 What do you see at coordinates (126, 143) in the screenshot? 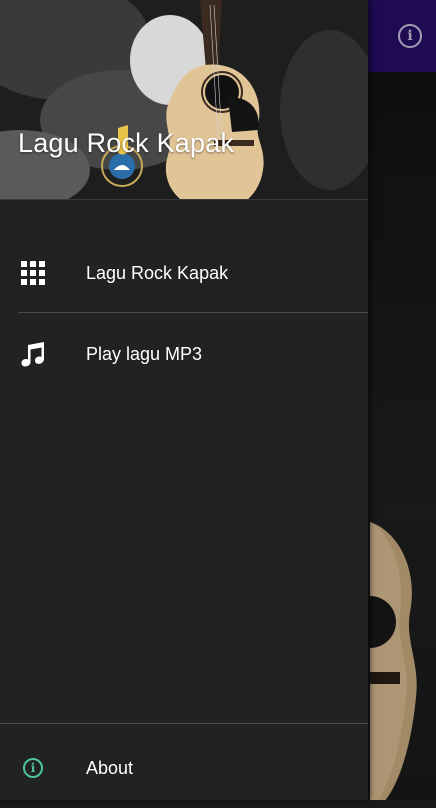
I see `header-title: Lagu Rock Kapak` at bounding box center [126, 143].